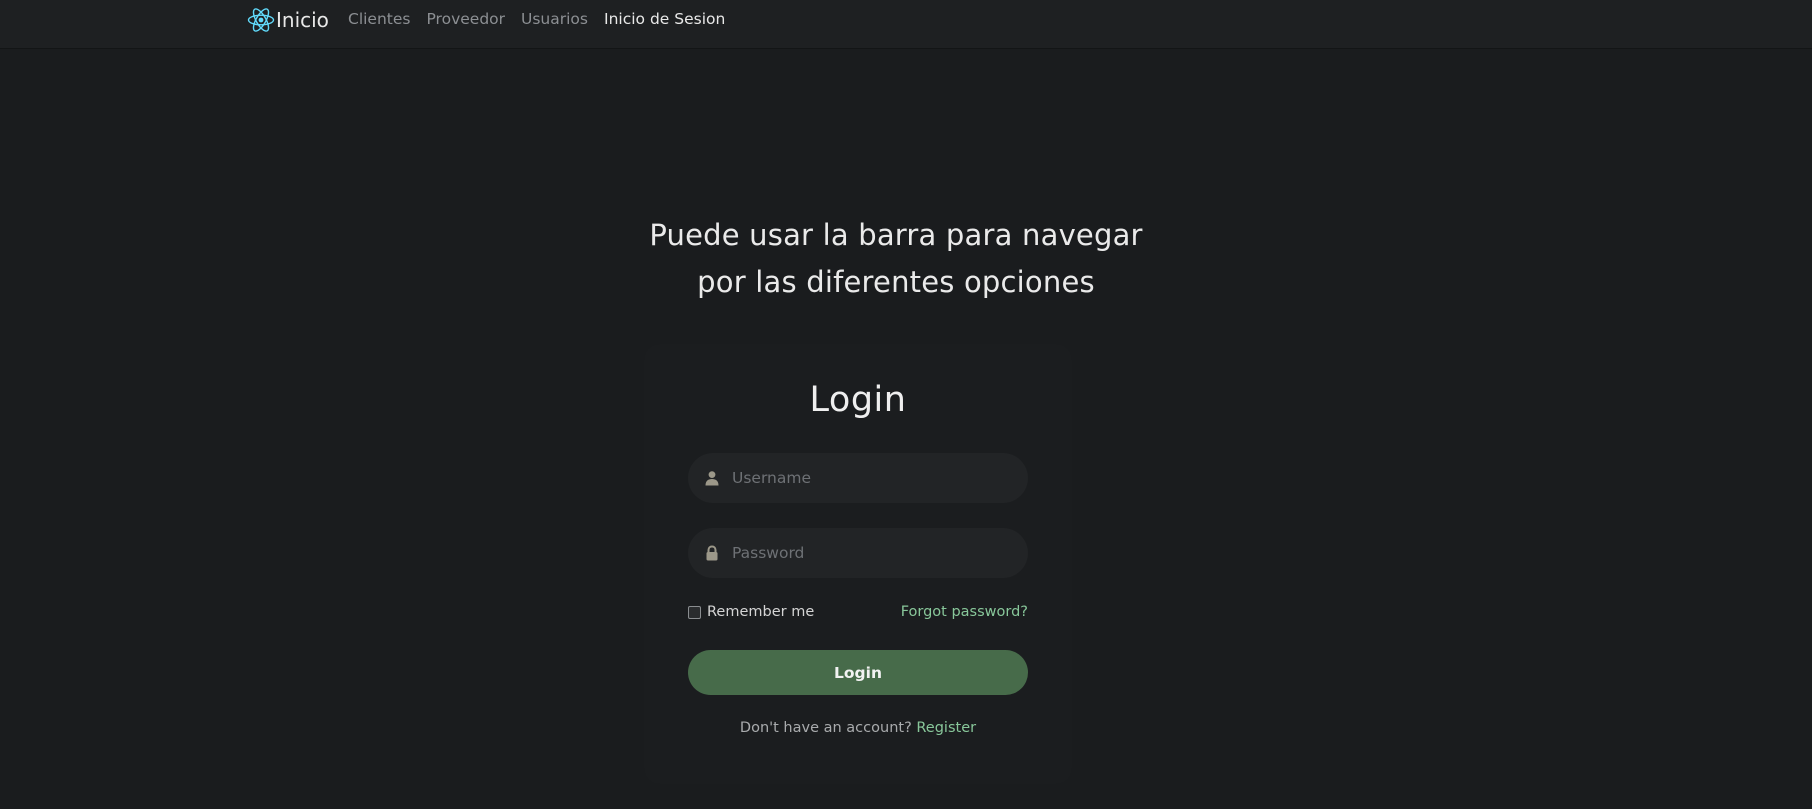 The height and width of the screenshot is (809, 1812). What do you see at coordinates (946, 728) in the screenshot?
I see `register-link: Register` at bounding box center [946, 728].